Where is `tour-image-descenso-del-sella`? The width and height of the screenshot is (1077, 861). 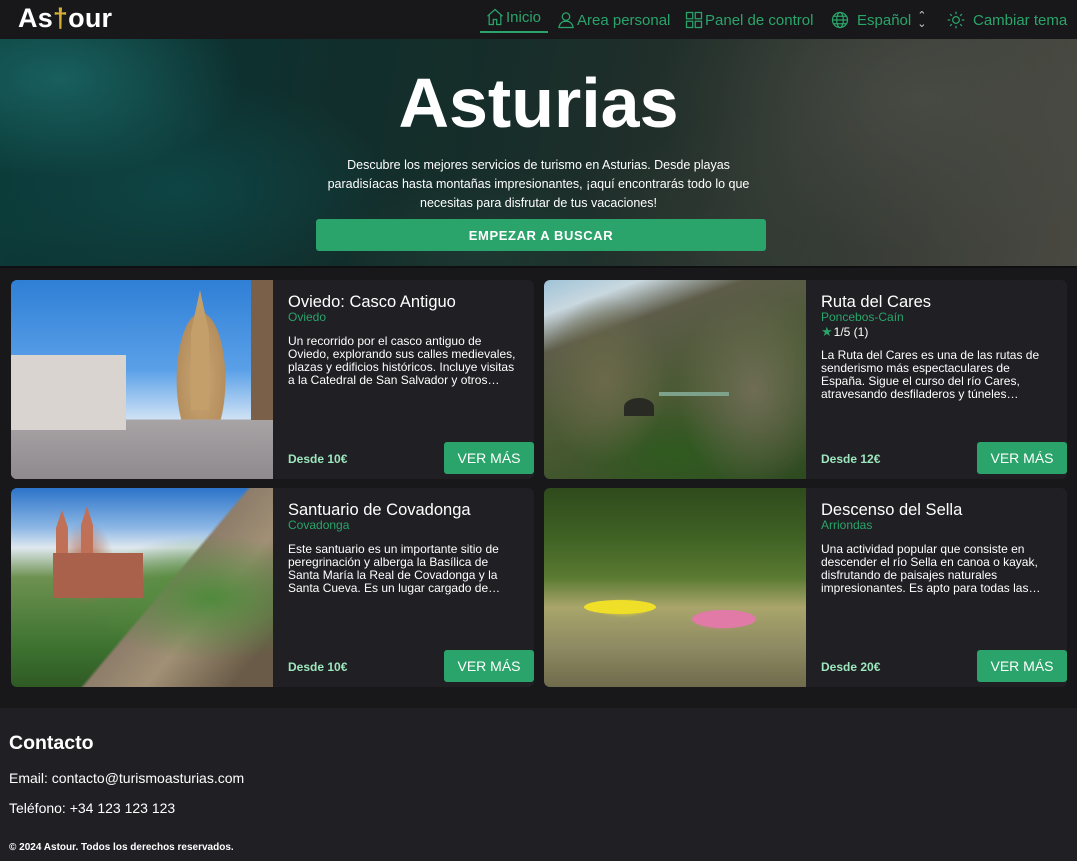
tour-image-descenso-del-sella is located at coordinates (675, 587).